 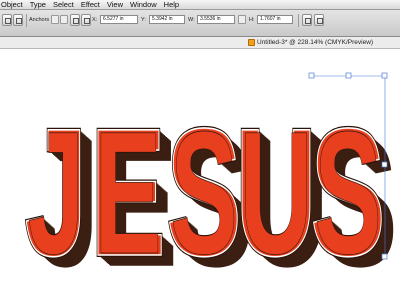 What do you see at coordinates (115, 5) in the screenshot?
I see `menu-view: View` at bounding box center [115, 5].